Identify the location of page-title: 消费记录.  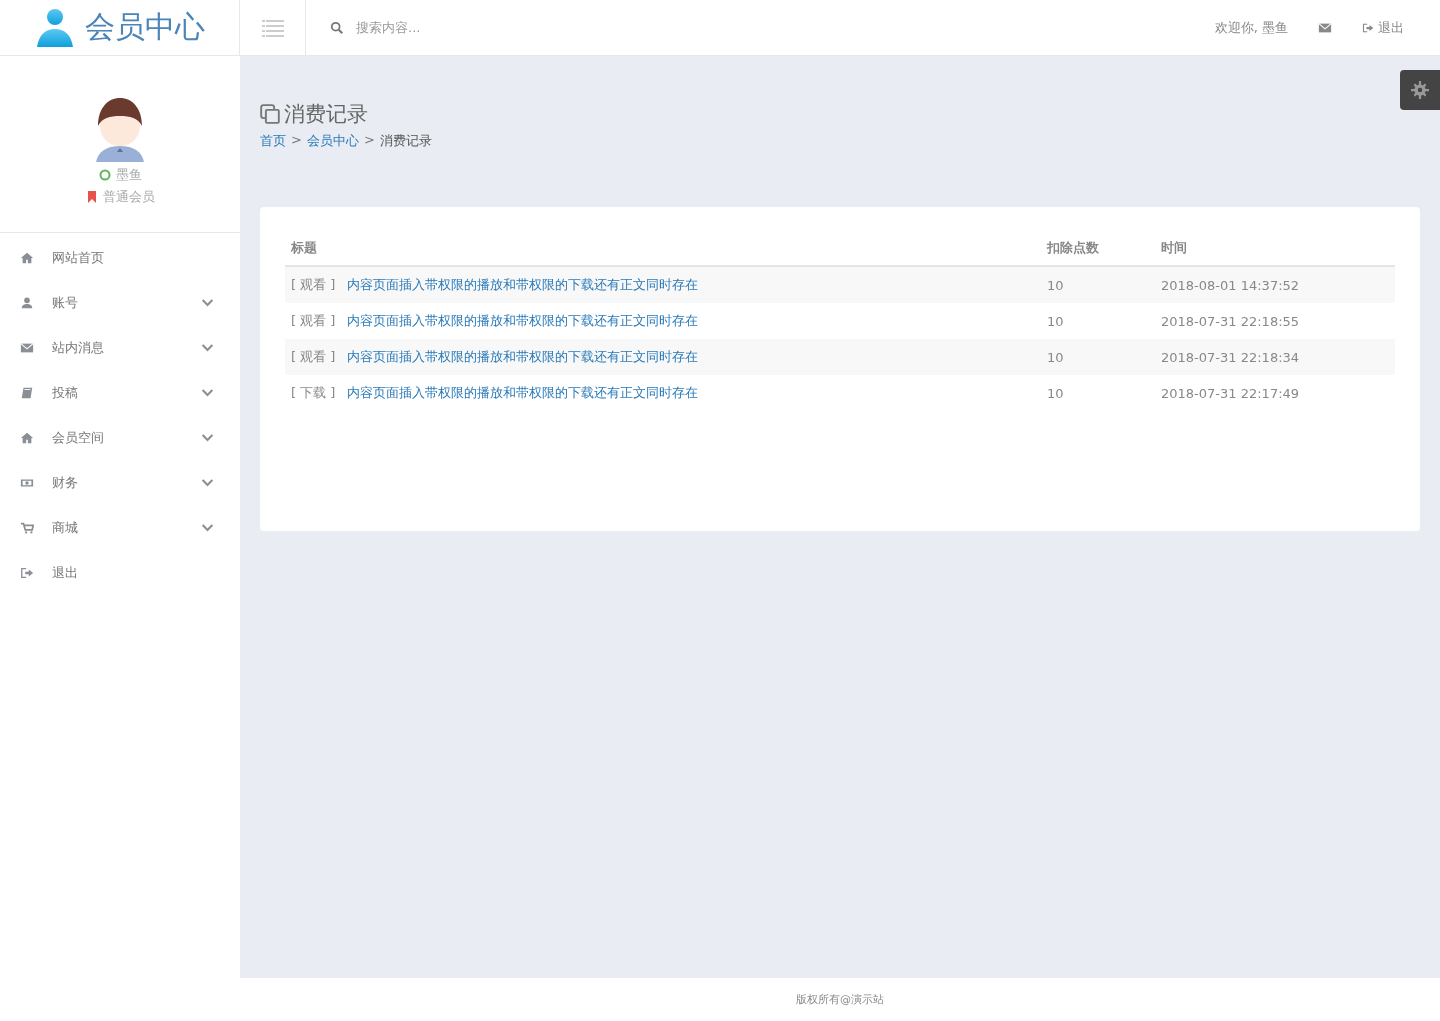
(326, 114).